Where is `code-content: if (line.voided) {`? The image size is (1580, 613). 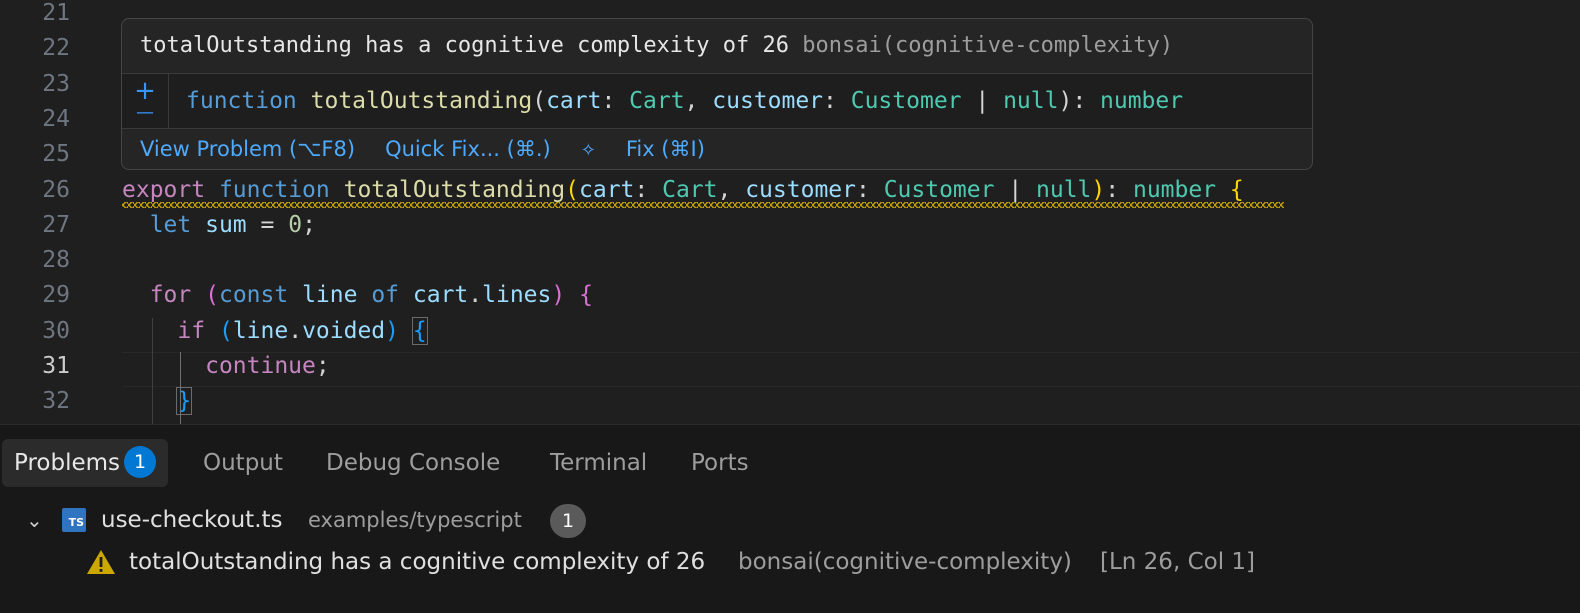
code-content: if (line.voided) { is located at coordinates (275, 331).